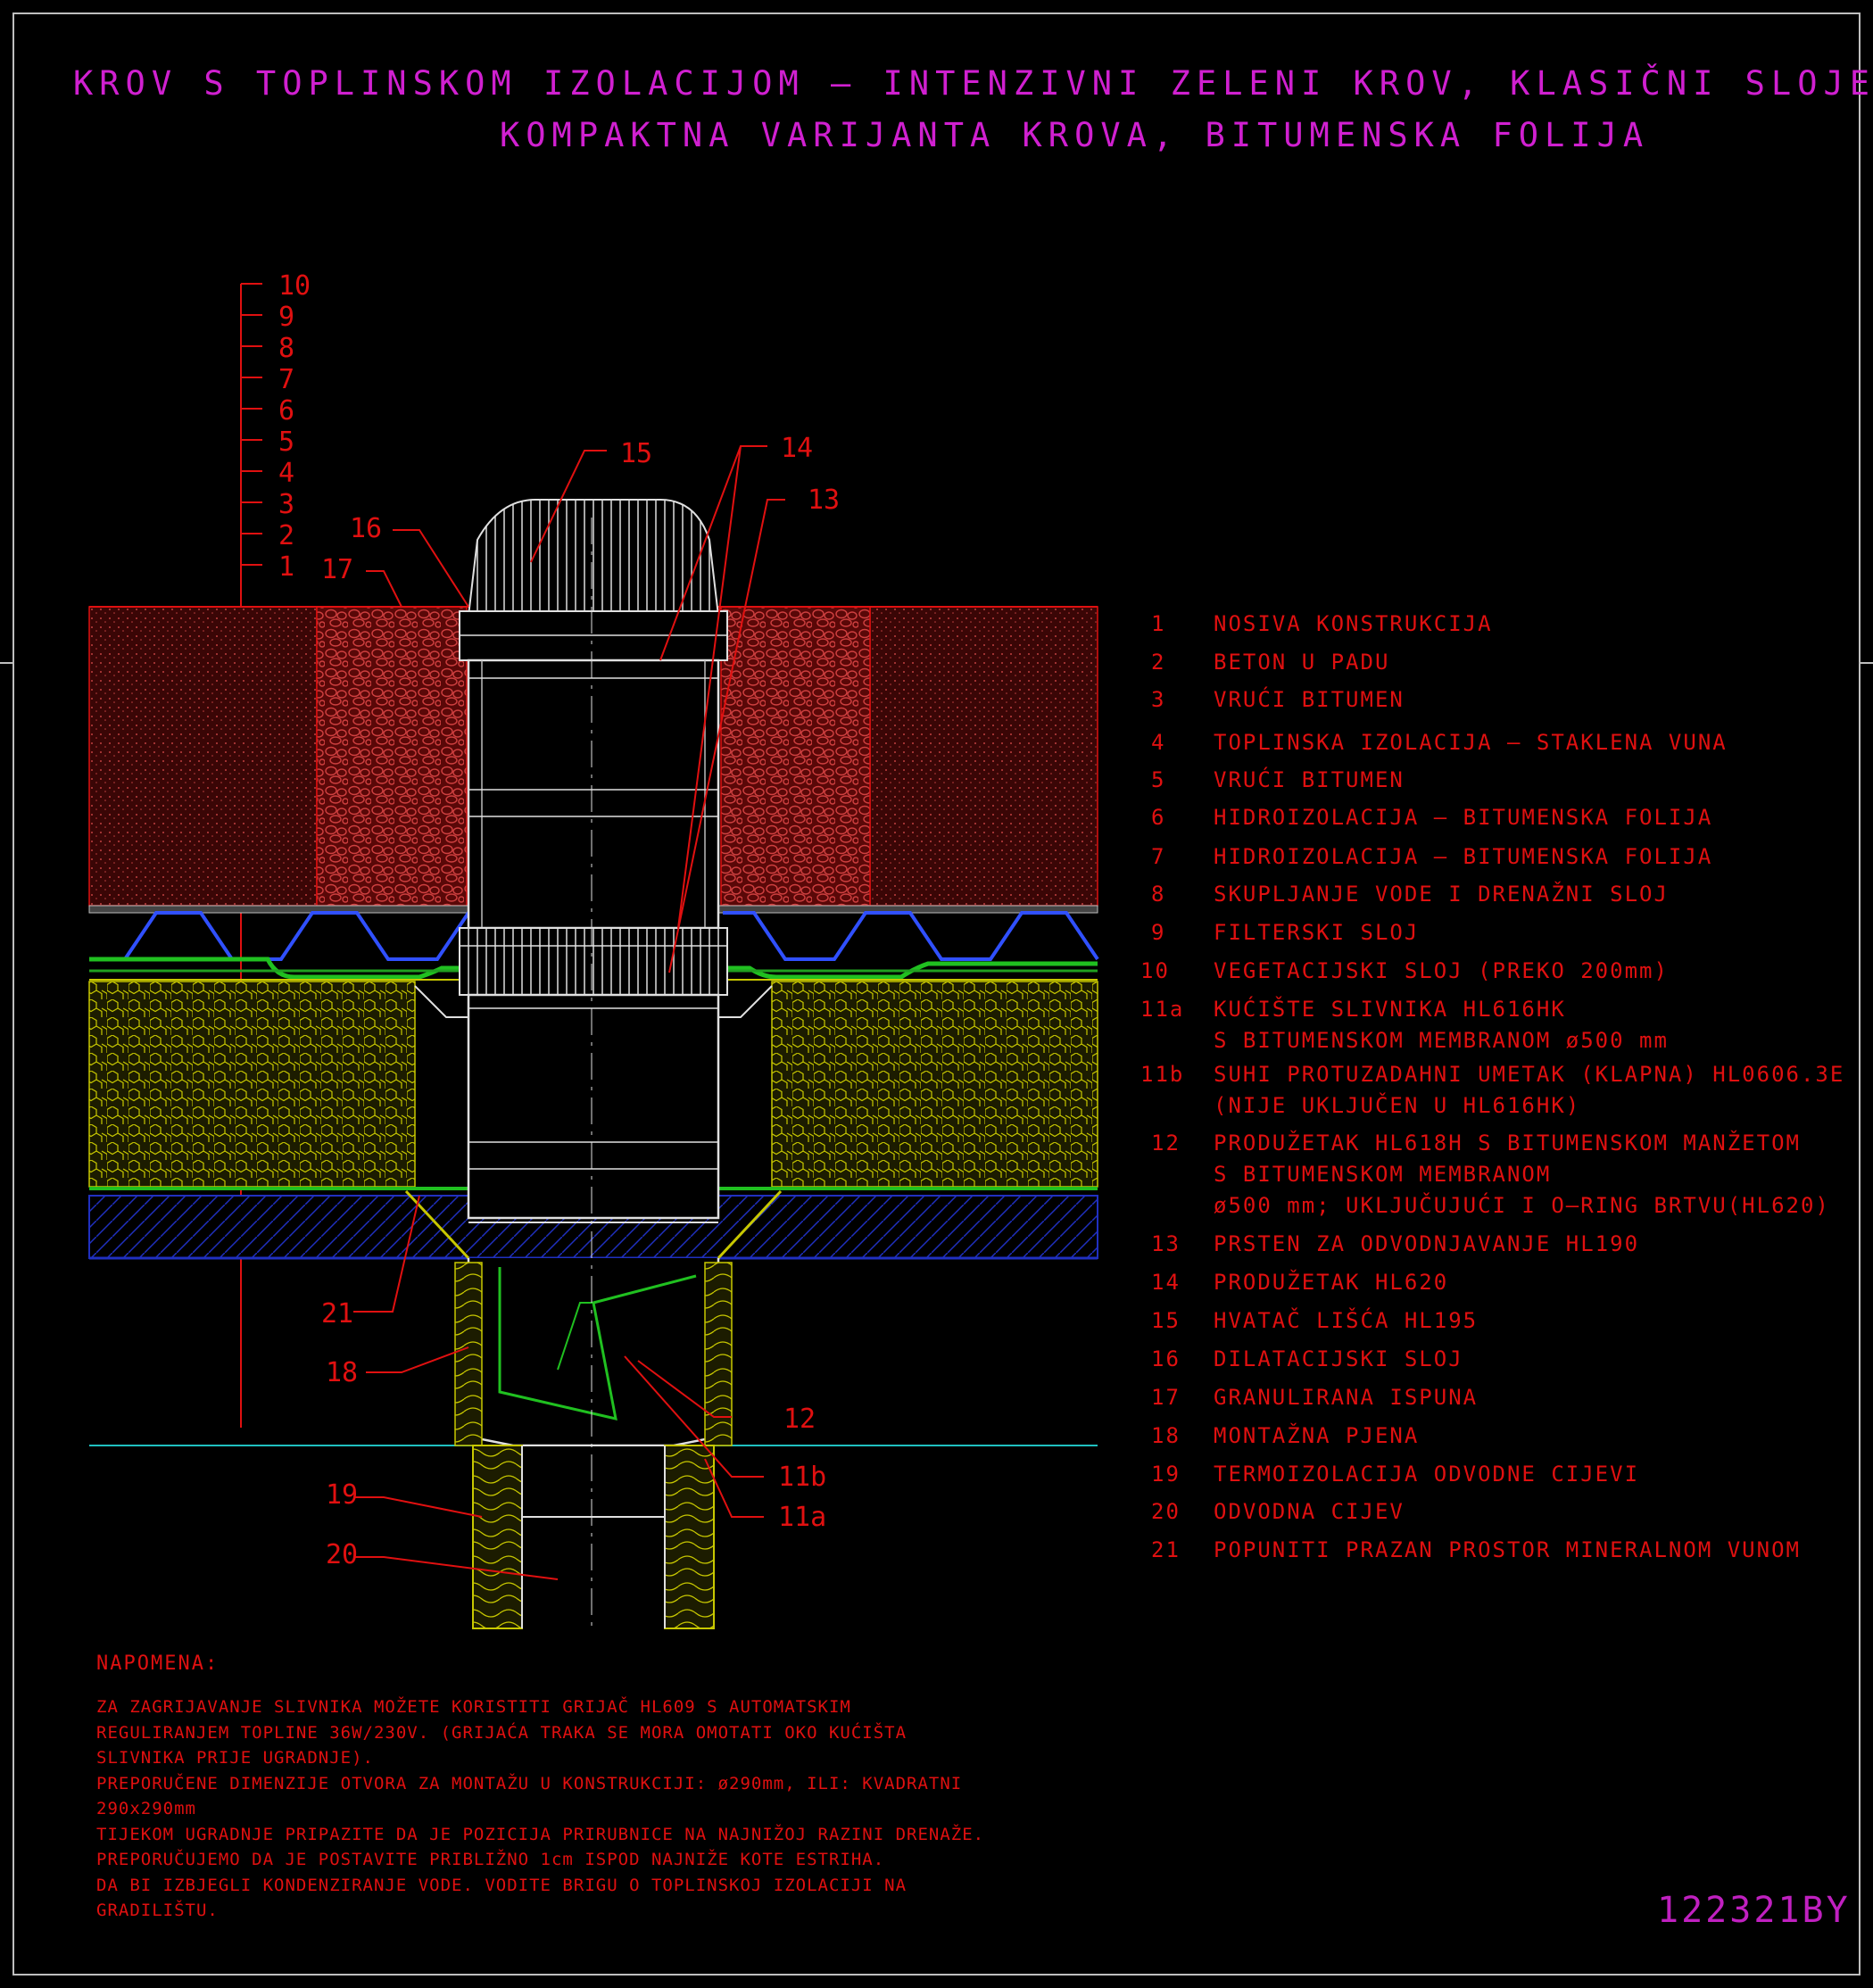  I want to click on drawing-code: 122321BY, so click(1754, 1910).